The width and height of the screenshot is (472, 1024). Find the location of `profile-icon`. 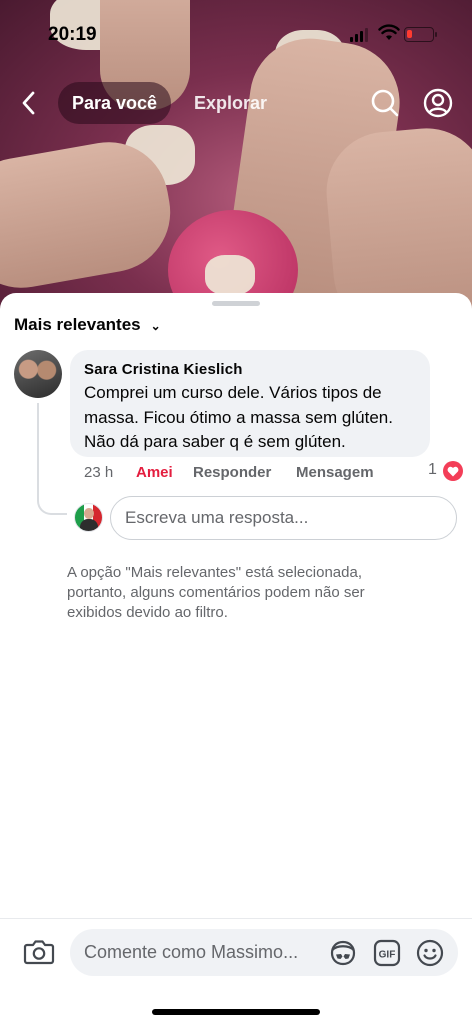

profile-icon is located at coordinates (438, 103).